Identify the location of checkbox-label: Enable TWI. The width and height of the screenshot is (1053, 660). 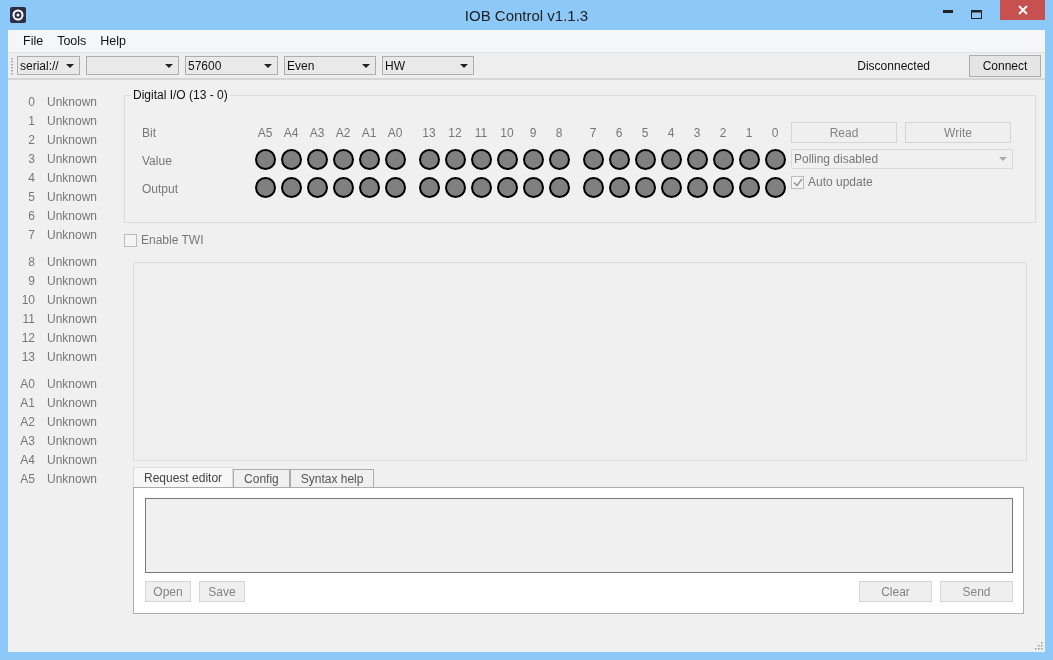
(172, 240).